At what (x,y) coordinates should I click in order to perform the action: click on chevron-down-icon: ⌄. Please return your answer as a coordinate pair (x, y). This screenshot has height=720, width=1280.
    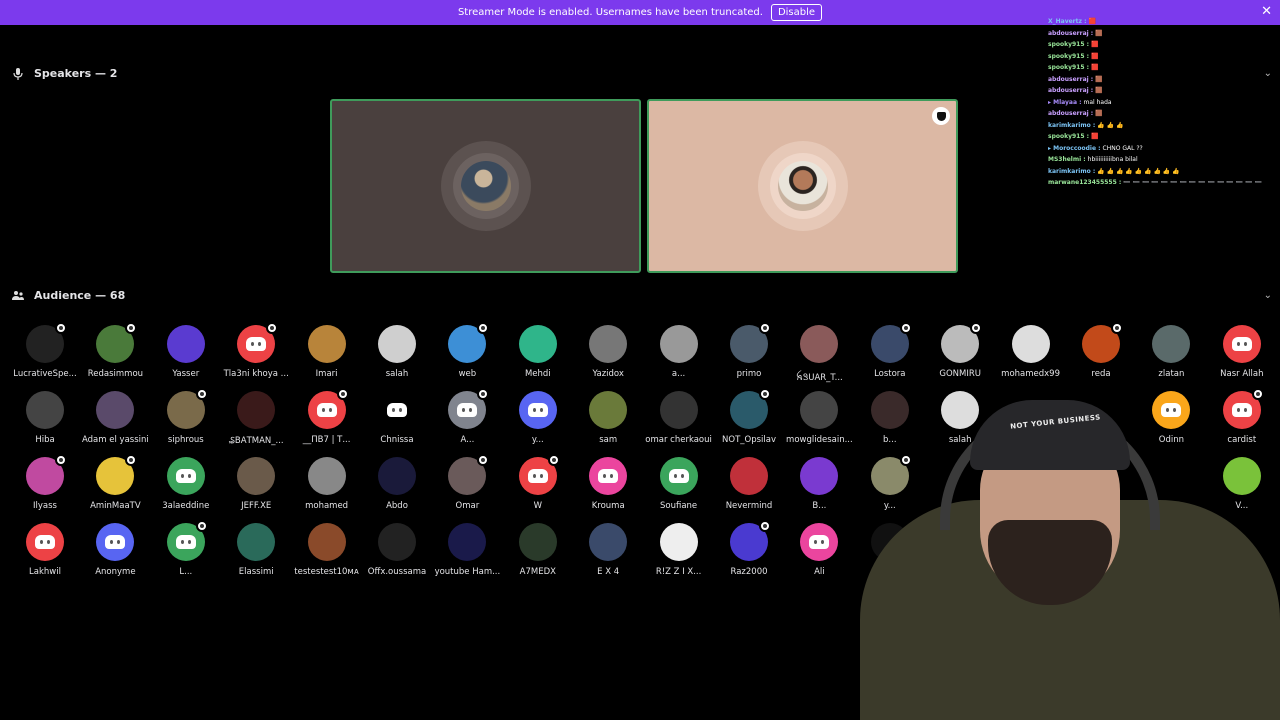
    Looking at the image, I should click on (1268, 295).